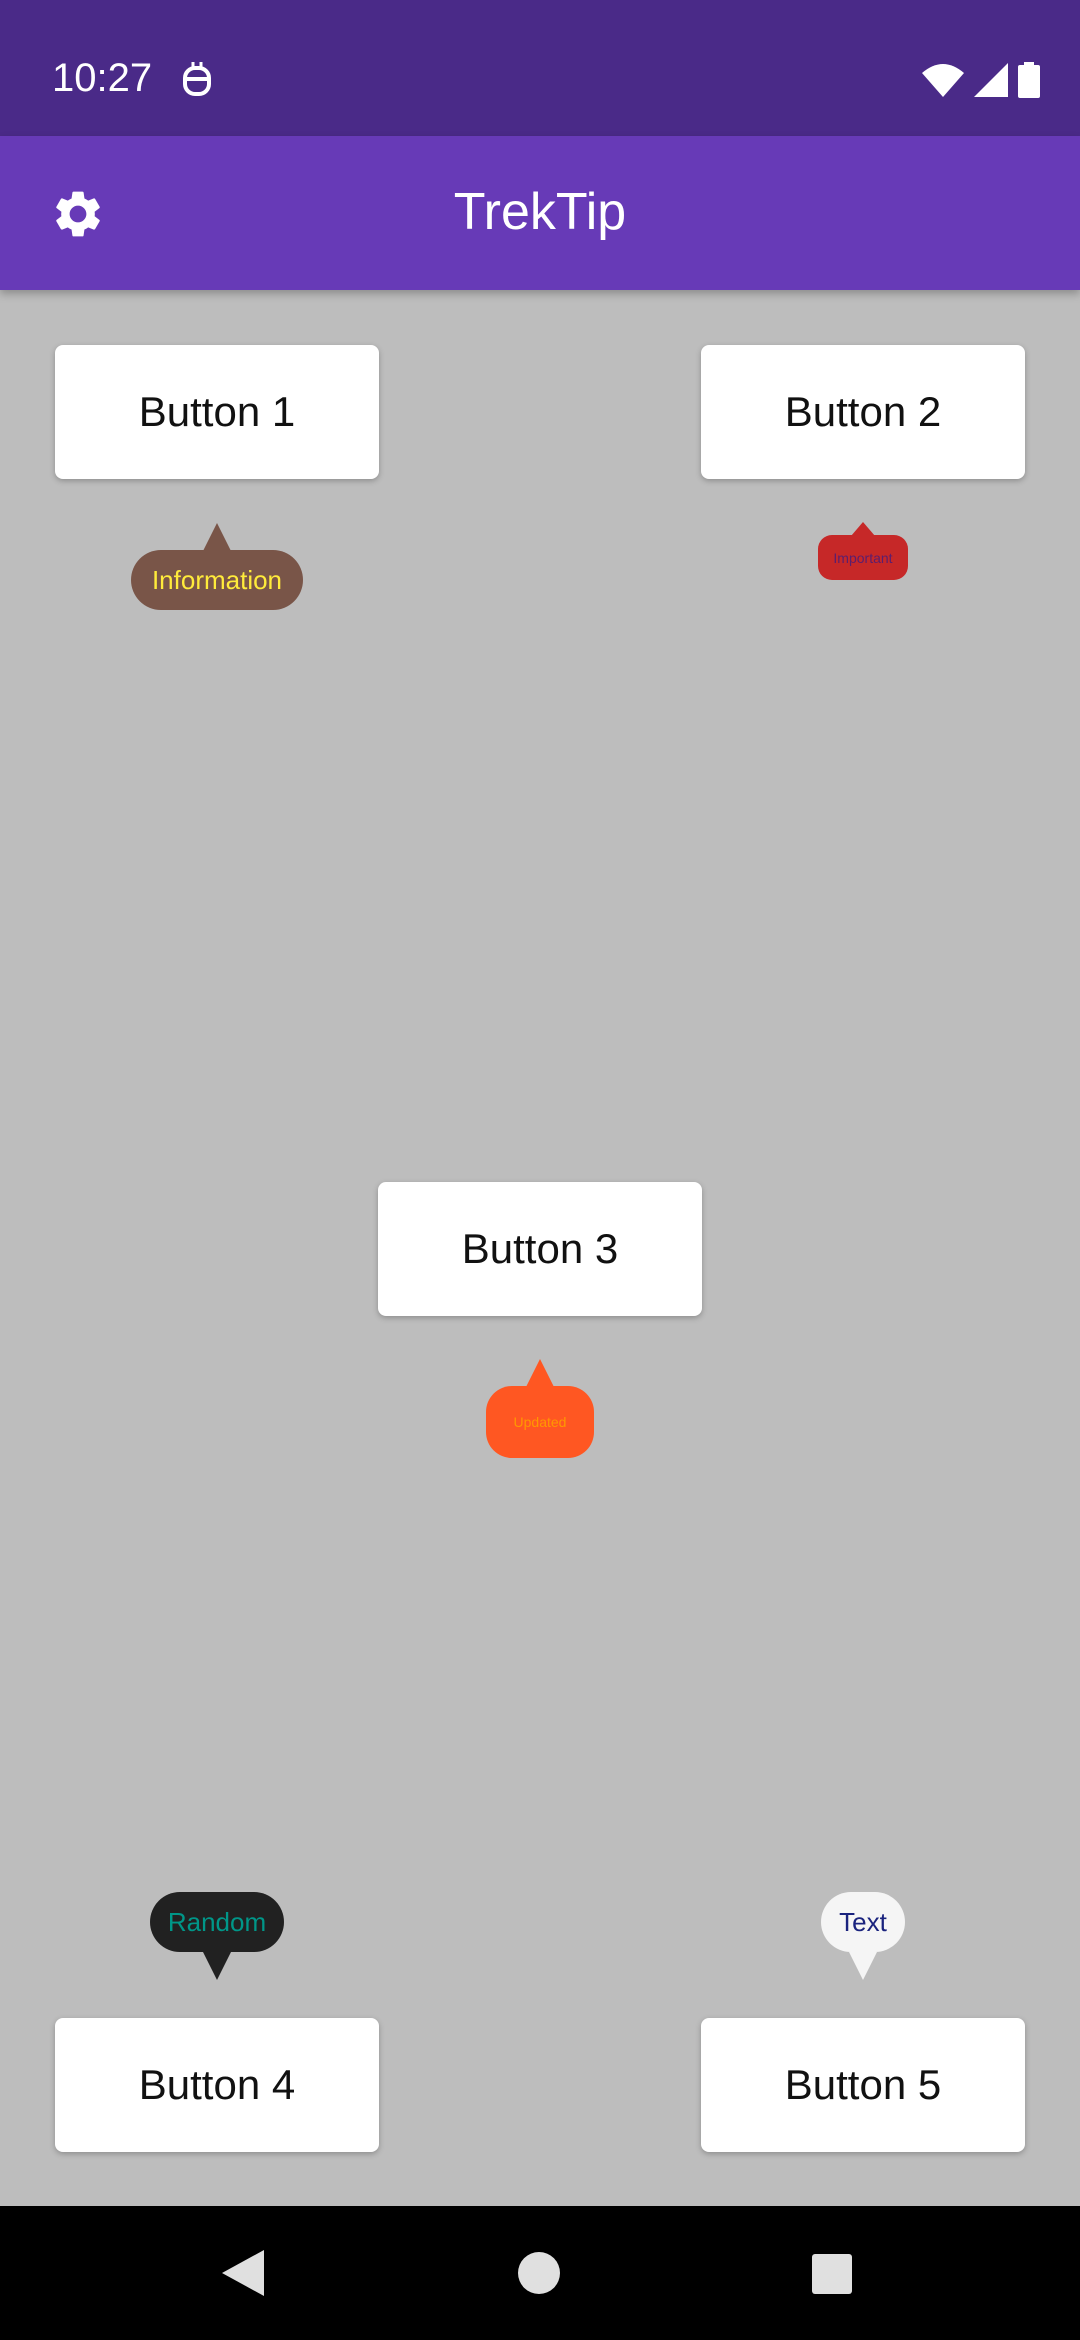  Describe the element at coordinates (217, 1922) in the screenshot. I see `tooltip-random: Random` at that location.